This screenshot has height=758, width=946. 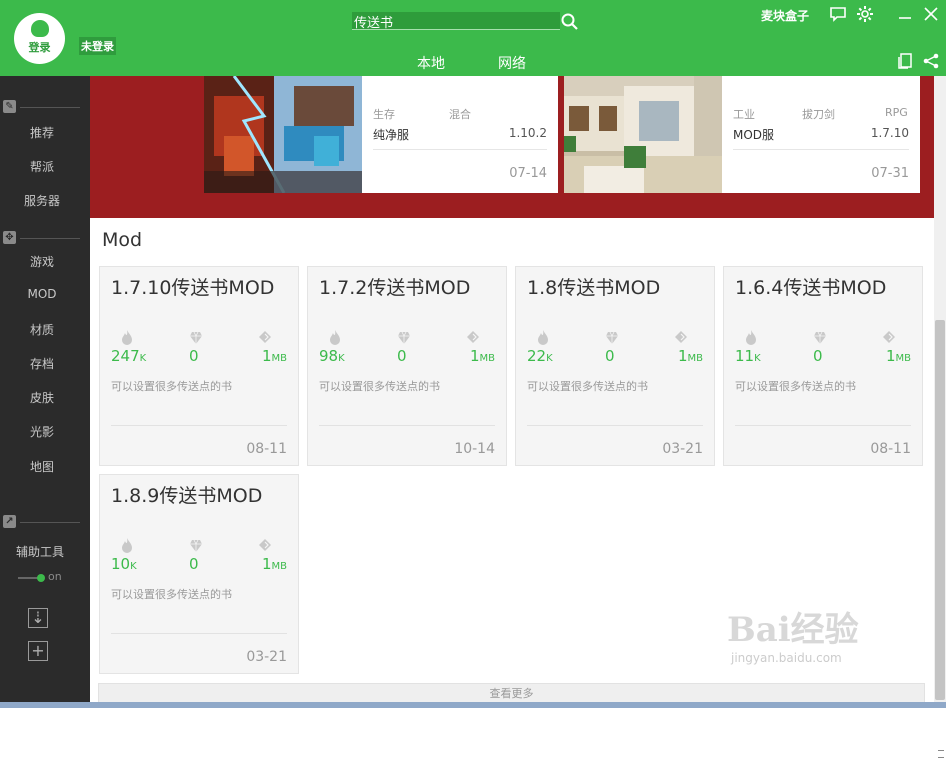 What do you see at coordinates (615, 366) in the screenshot?
I see `mod-card: 1.8传送书MOD 22K 0 1MB 可以设置很多传送点的书 03-21` at bounding box center [615, 366].